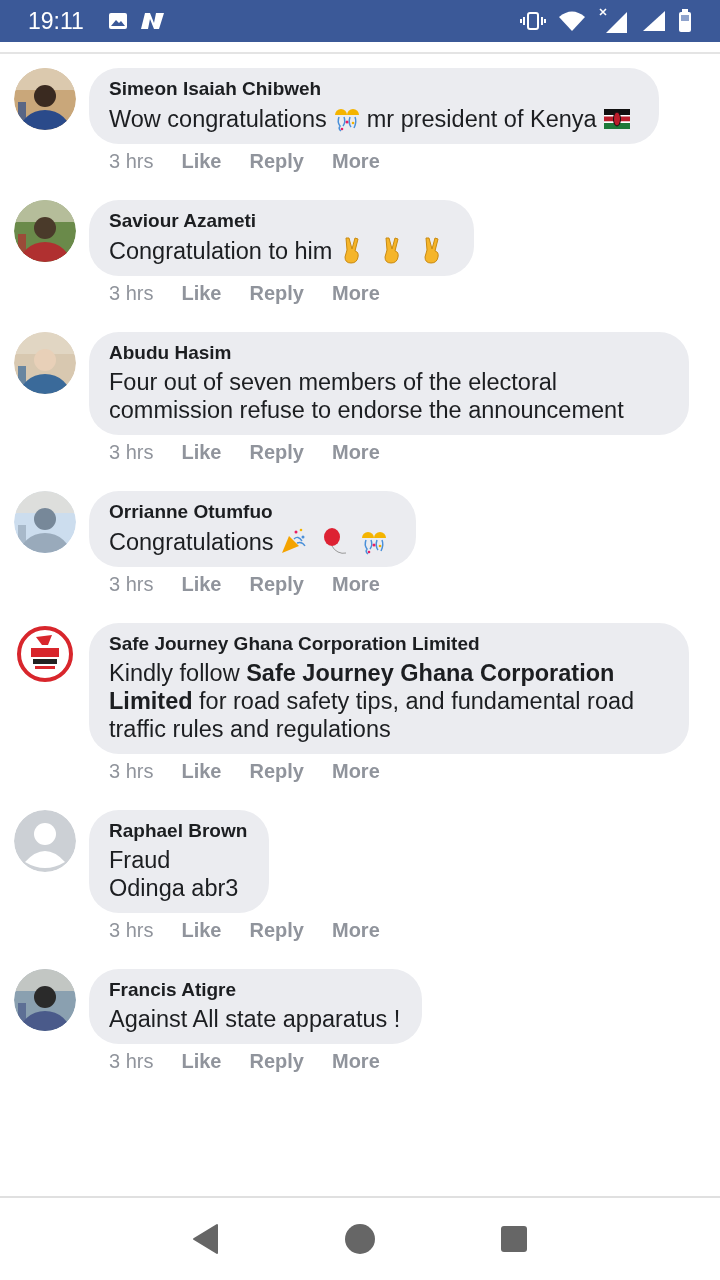 This screenshot has height=1280, width=720. What do you see at coordinates (685, 21) in the screenshot?
I see `battery-icon` at bounding box center [685, 21].